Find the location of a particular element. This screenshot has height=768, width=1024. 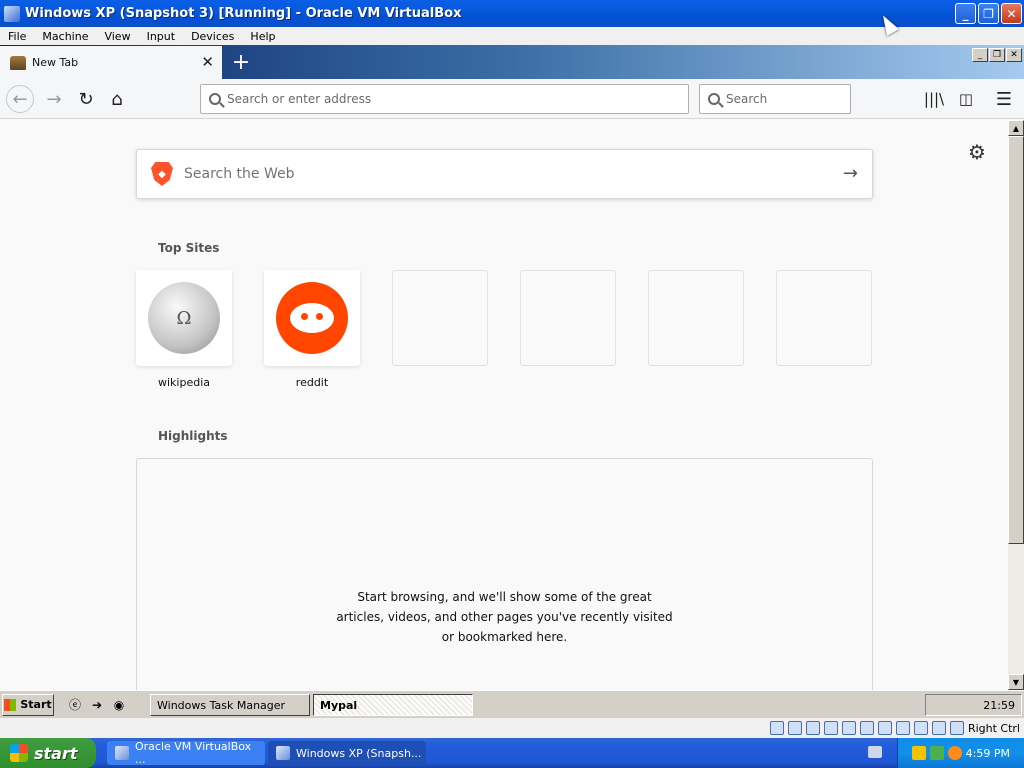

keyboard-layout-icon is located at coordinates (875, 752).